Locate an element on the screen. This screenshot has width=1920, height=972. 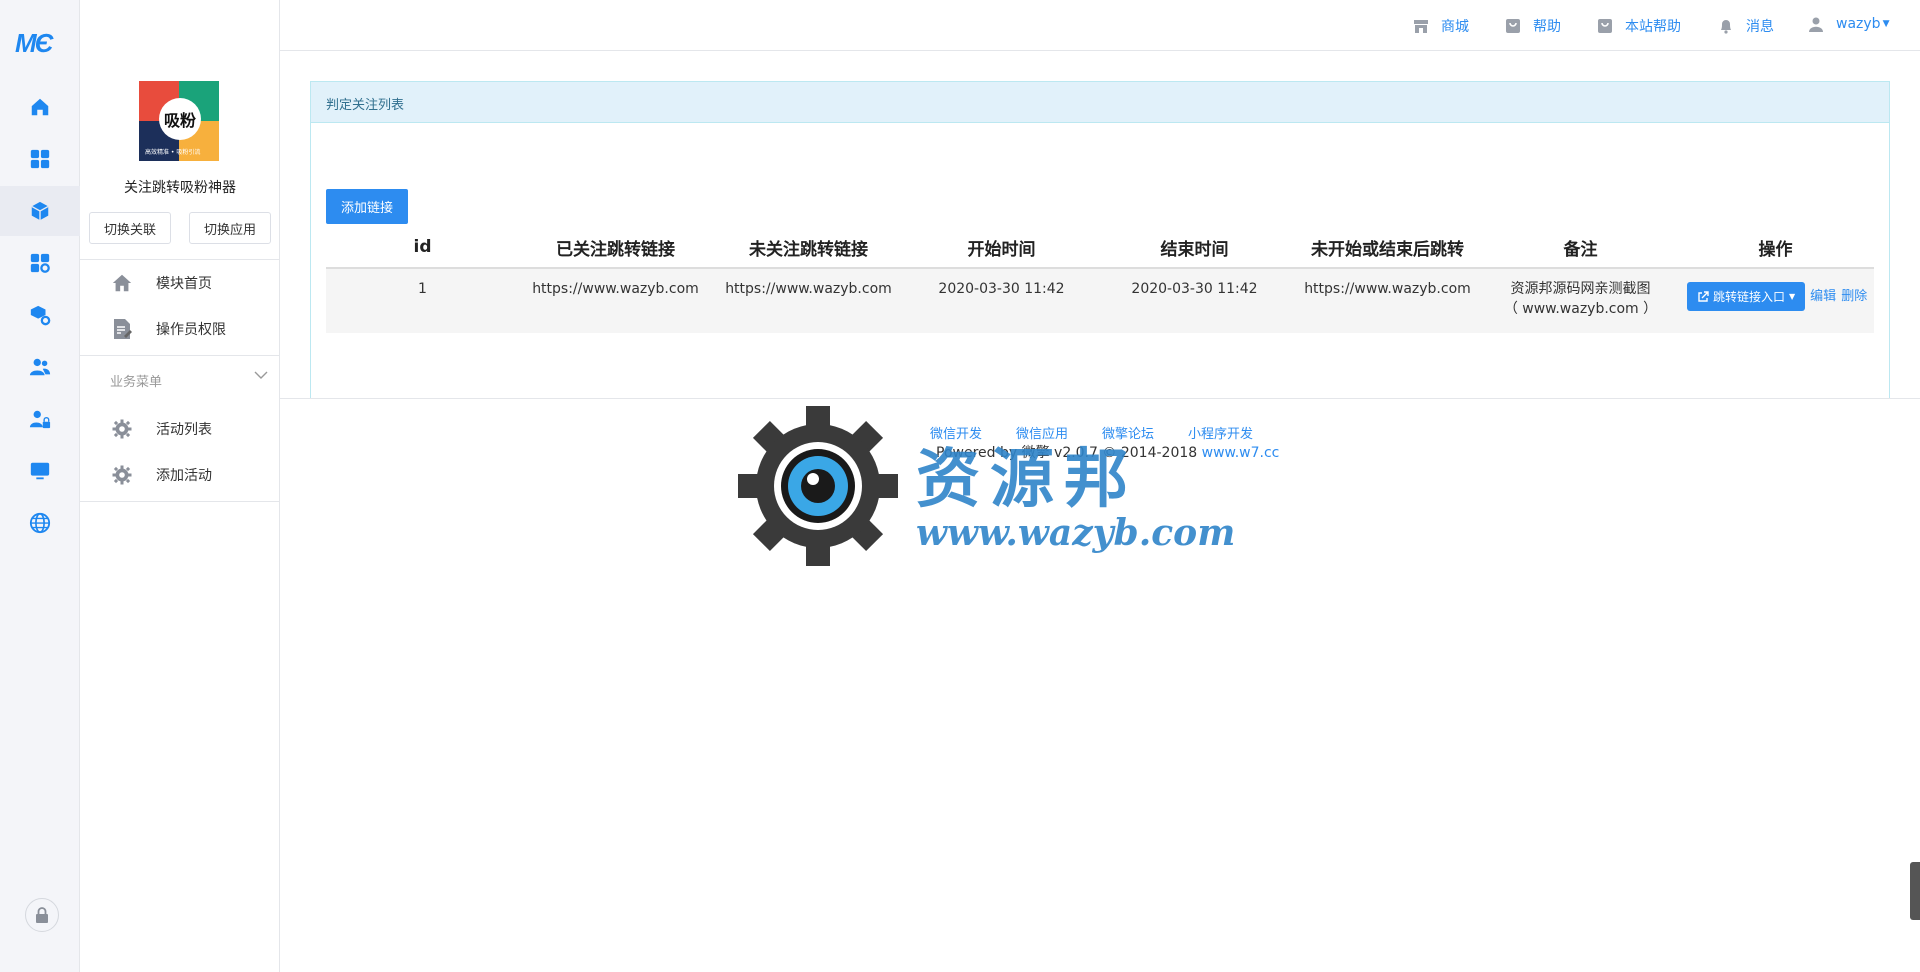
user-lock-icon is located at coordinates (40, 419).